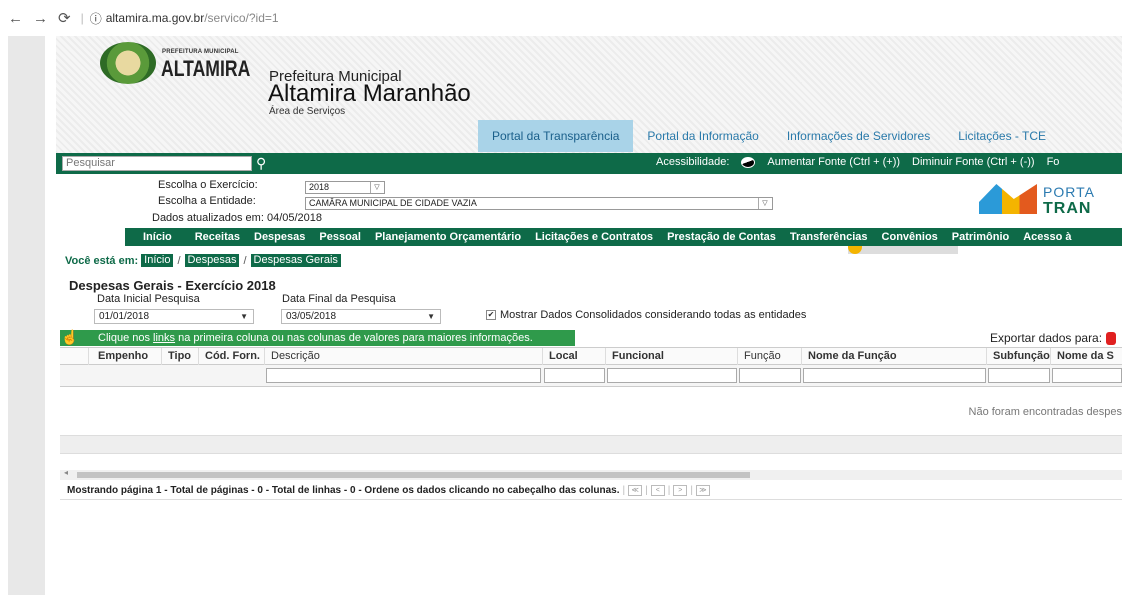  Describe the element at coordinates (206, 68) in the screenshot. I see `logo-title: ALTAMIRA` at that location.